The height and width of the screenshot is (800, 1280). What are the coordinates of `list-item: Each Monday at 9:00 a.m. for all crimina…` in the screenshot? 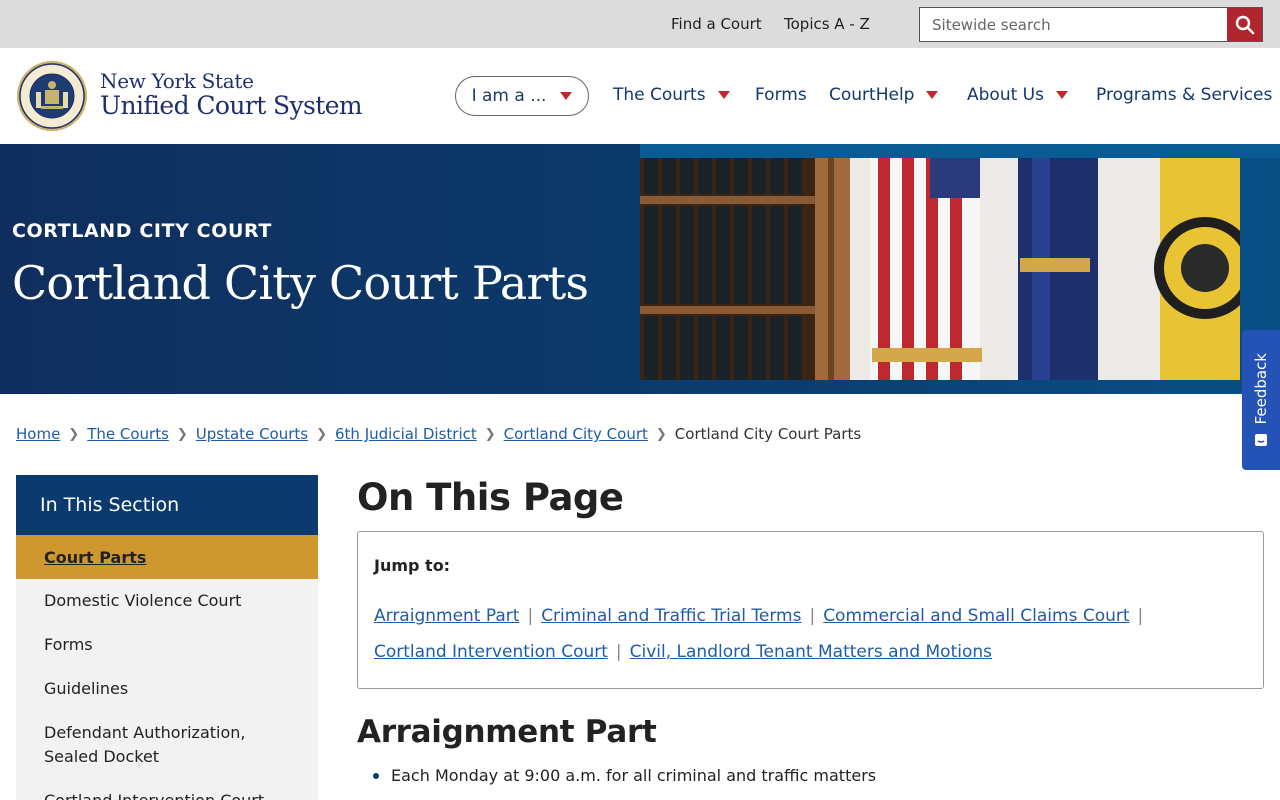 It's located at (624, 775).